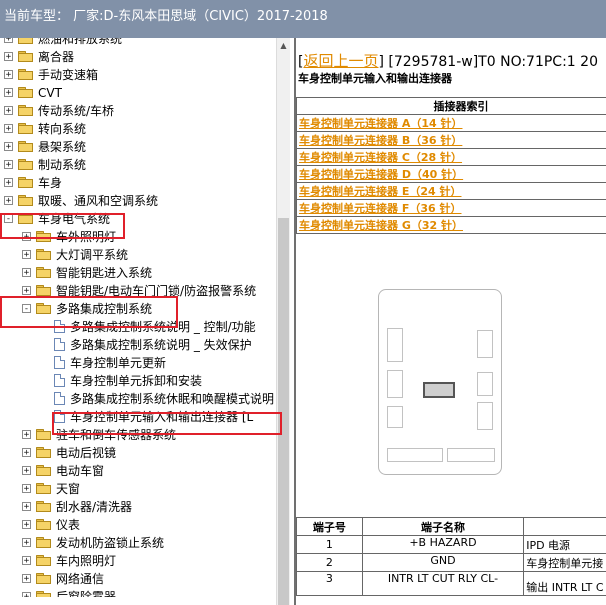 This screenshot has height=605, width=606. What do you see at coordinates (138, 471) in the screenshot?
I see `tree-item: + 电动车窗` at bounding box center [138, 471].